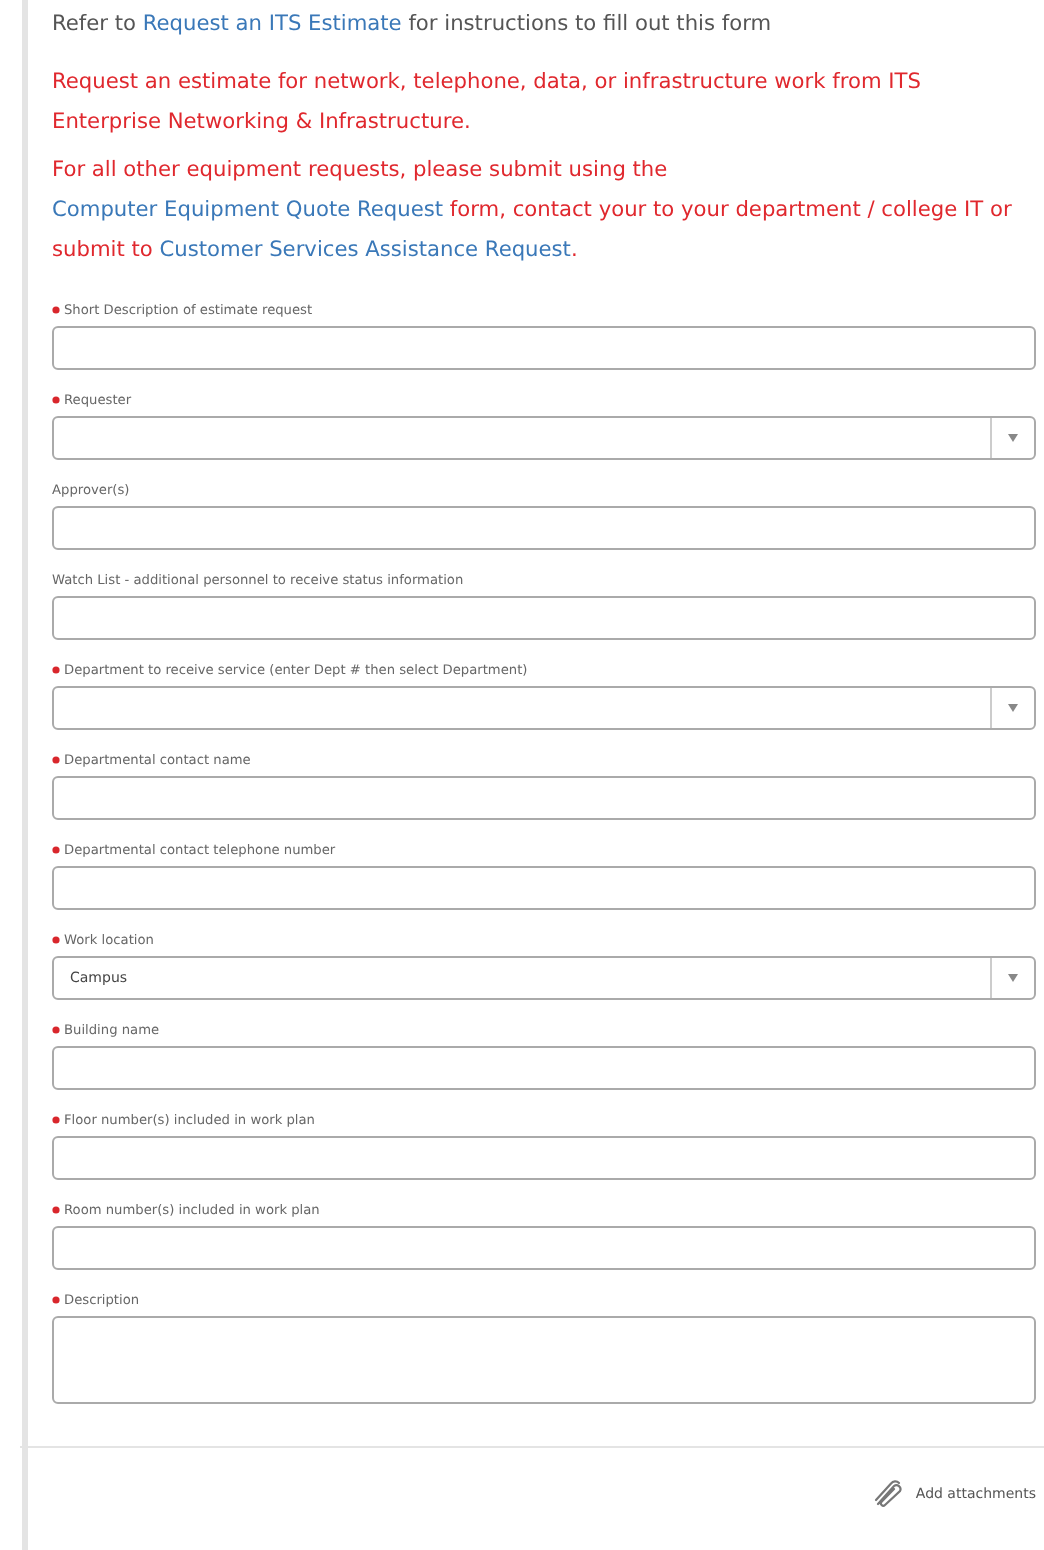  Describe the element at coordinates (487, 103) in the screenshot. I see `notice-text: Request an estimate for network, telephone, data, or infrastructure work from ITS Enterprise Networking & Infrastructure.` at that location.